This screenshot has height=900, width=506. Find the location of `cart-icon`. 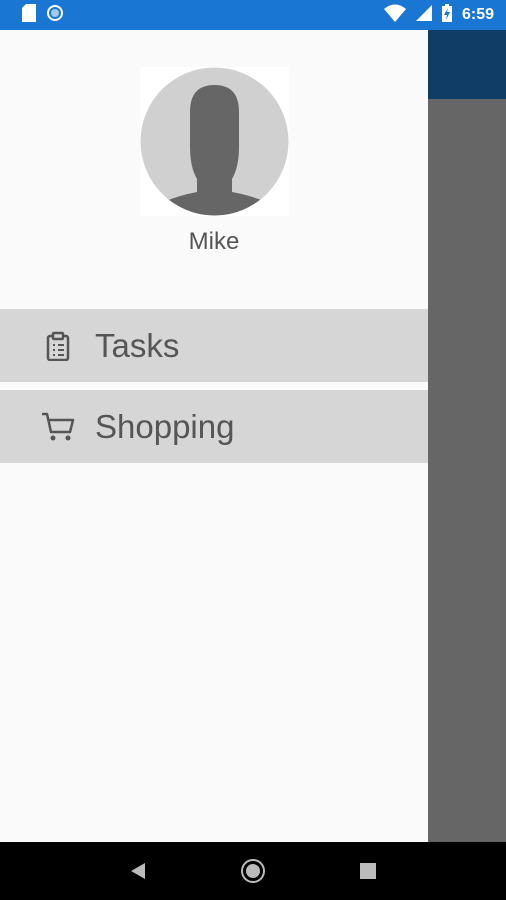

cart-icon is located at coordinates (58, 427).